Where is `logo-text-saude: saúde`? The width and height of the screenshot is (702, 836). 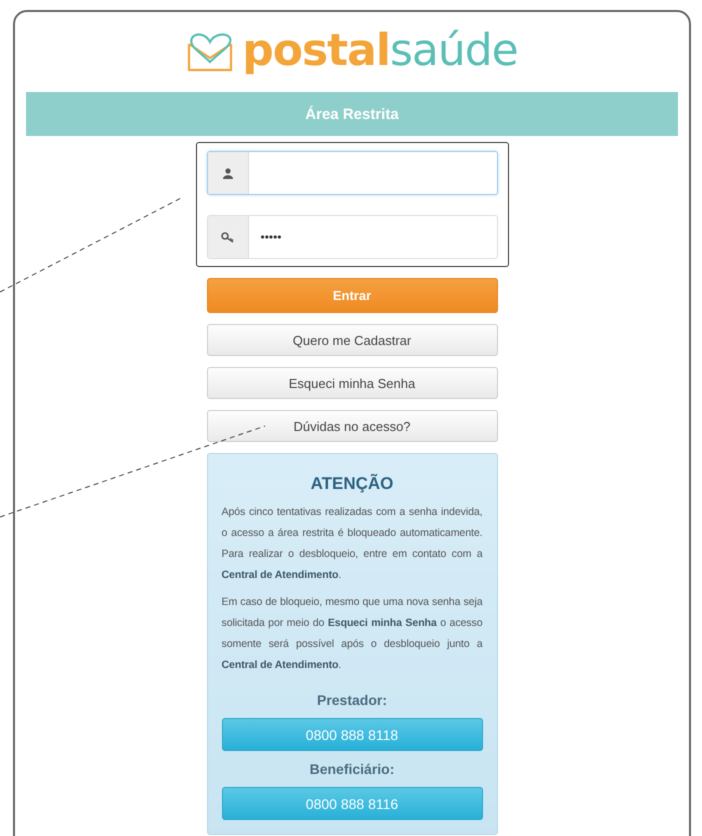
logo-text-saude: saúde is located at coordinates (454, 50).